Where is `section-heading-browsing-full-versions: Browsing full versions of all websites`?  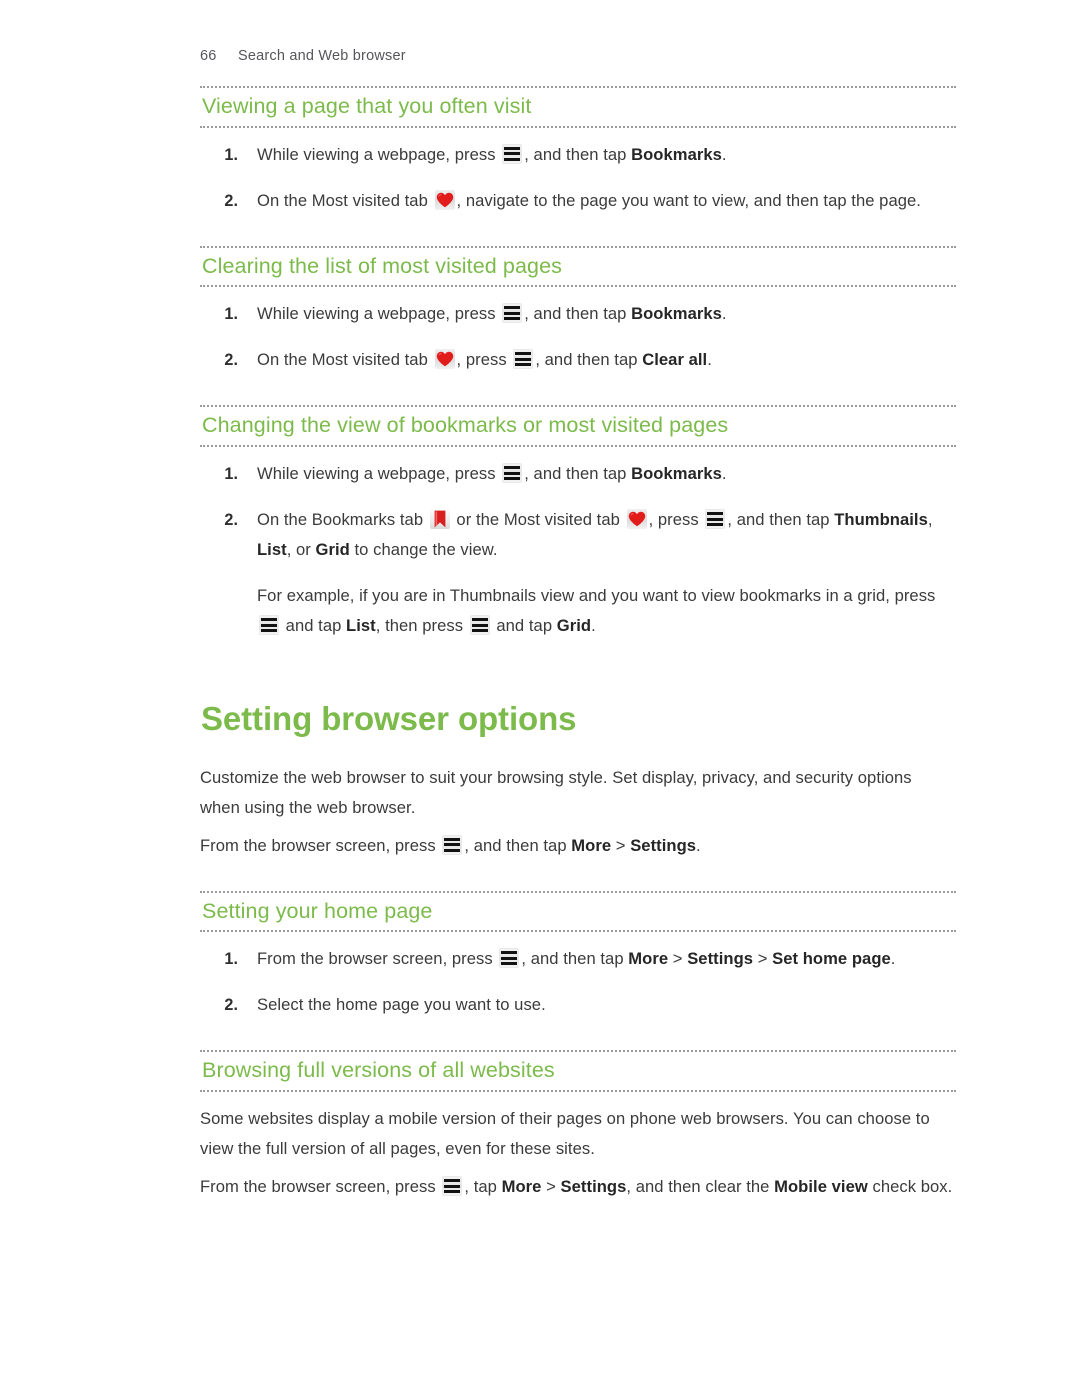
section-heading-browsing-full-versions: Browsing full versions of all websites is located at coordinates (378, 1070).